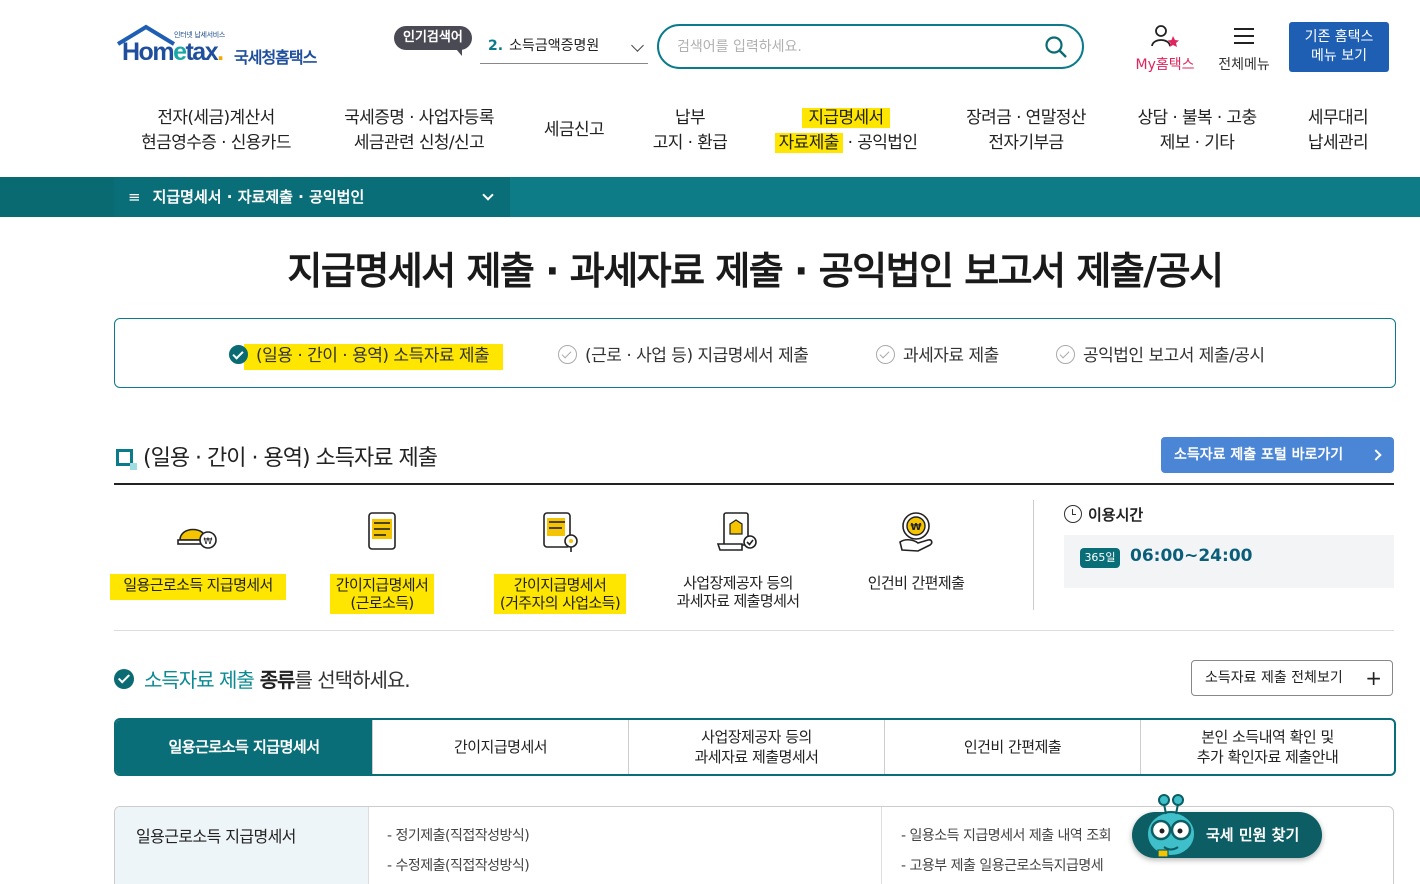  I want to click on gnb-item-payment: 납부 고지 · 환급, so click(690, 141).